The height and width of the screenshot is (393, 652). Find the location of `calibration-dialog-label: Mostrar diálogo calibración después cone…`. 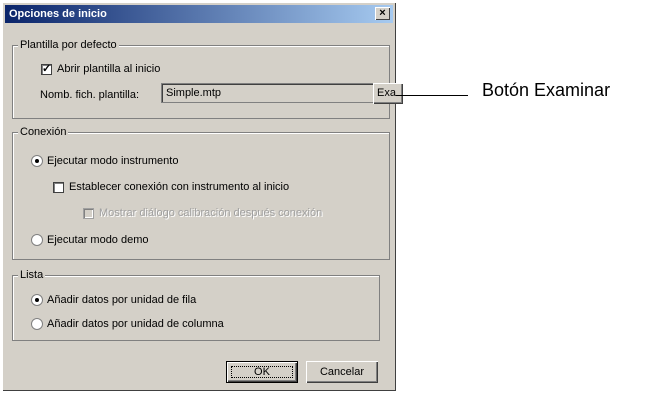

calibration-dialog-label: Mostrar diálogo calibración después cone… is located at coordinates (211, 213).